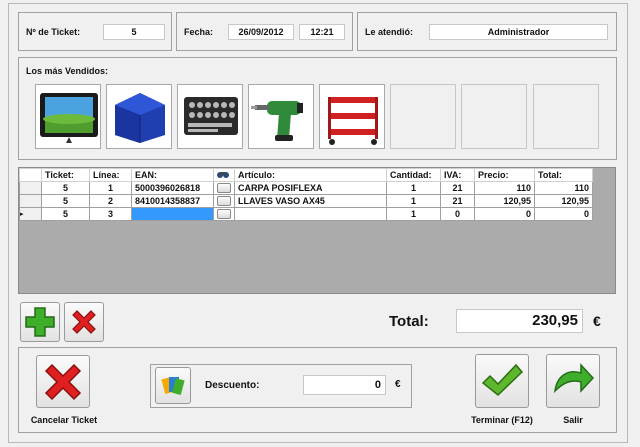  What do you see at coordinates (389, 32) in the screenshot?
I see `atendio-label: Le atendió:` at bounding box center [389, 32].